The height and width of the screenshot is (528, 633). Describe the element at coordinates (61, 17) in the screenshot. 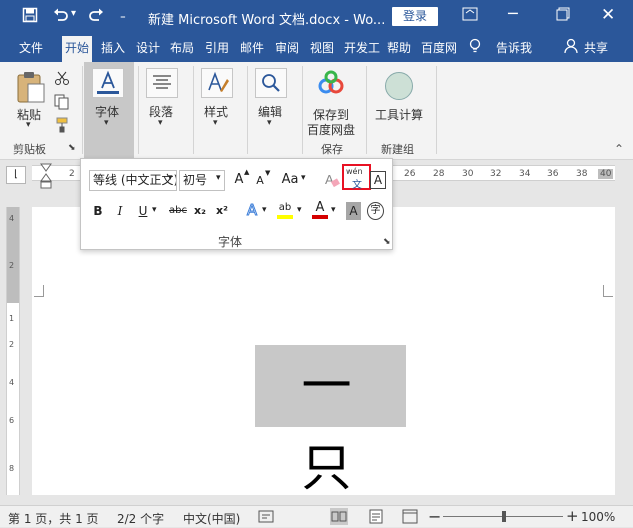

I see `undo-icon` at that location.